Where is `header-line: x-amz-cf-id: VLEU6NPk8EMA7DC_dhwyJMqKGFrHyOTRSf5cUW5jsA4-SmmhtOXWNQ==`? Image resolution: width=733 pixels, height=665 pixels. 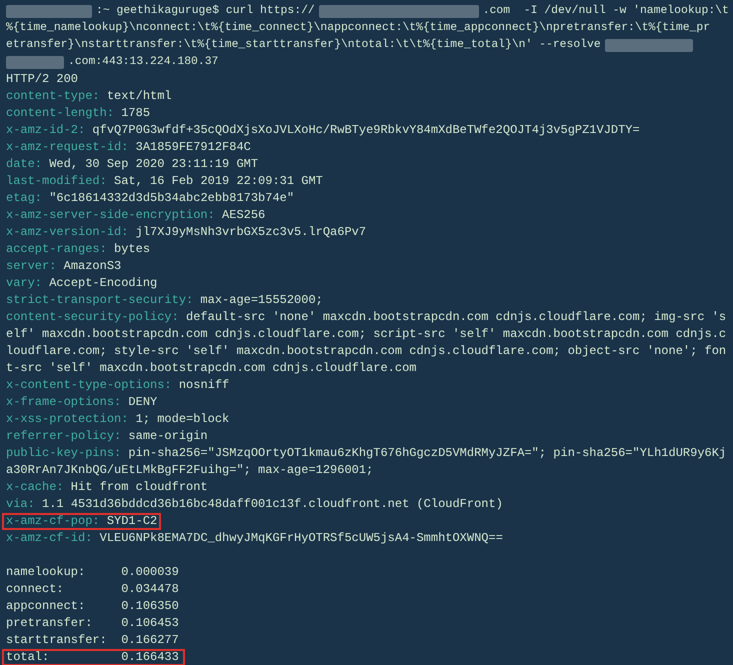
header-line: x-amz-cf-id: VLEU6NPk8EMA7DC_dhwyJMqKGFrHyOTRSf5cUW5jsA4-SmmhtOXWNQ== is located at coordinates (254, 538).